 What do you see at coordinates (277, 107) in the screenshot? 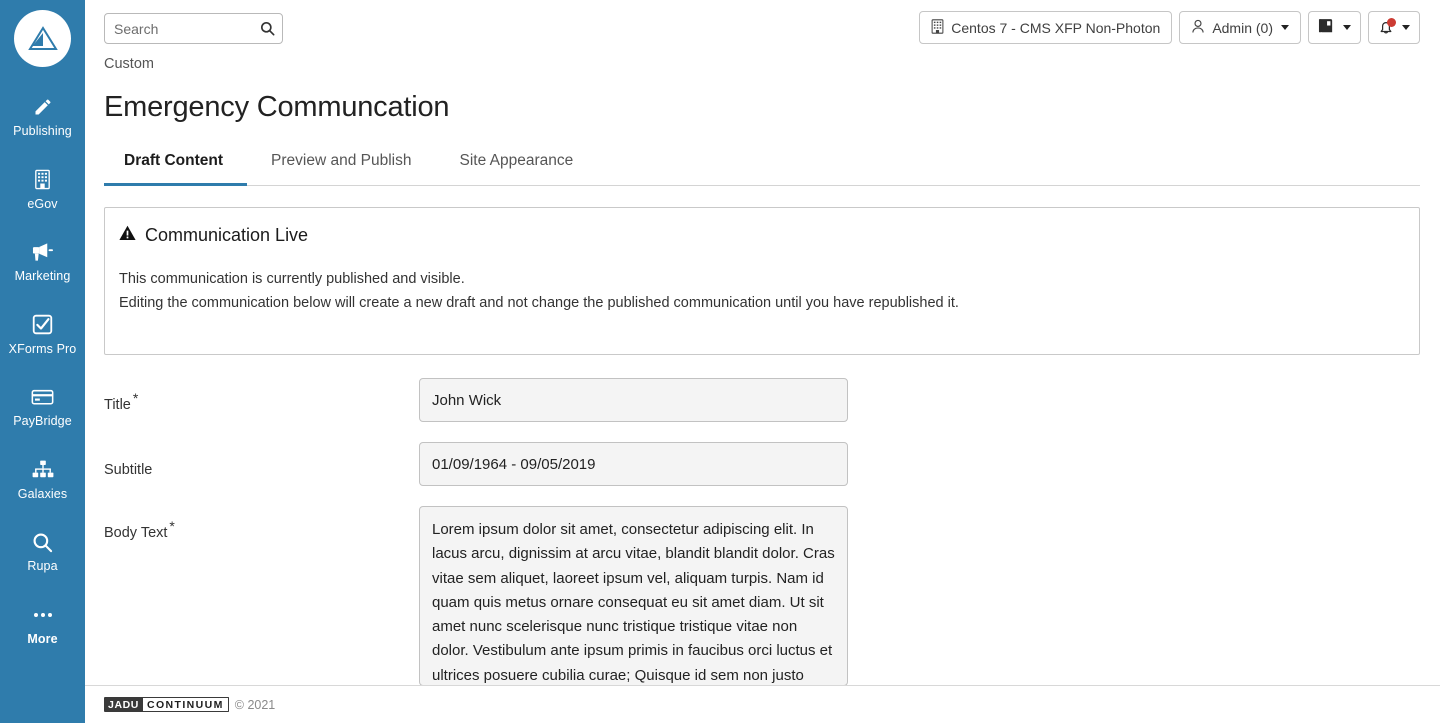
I see `page-title: Emergency Communcation` at bounding box center [277, 107].